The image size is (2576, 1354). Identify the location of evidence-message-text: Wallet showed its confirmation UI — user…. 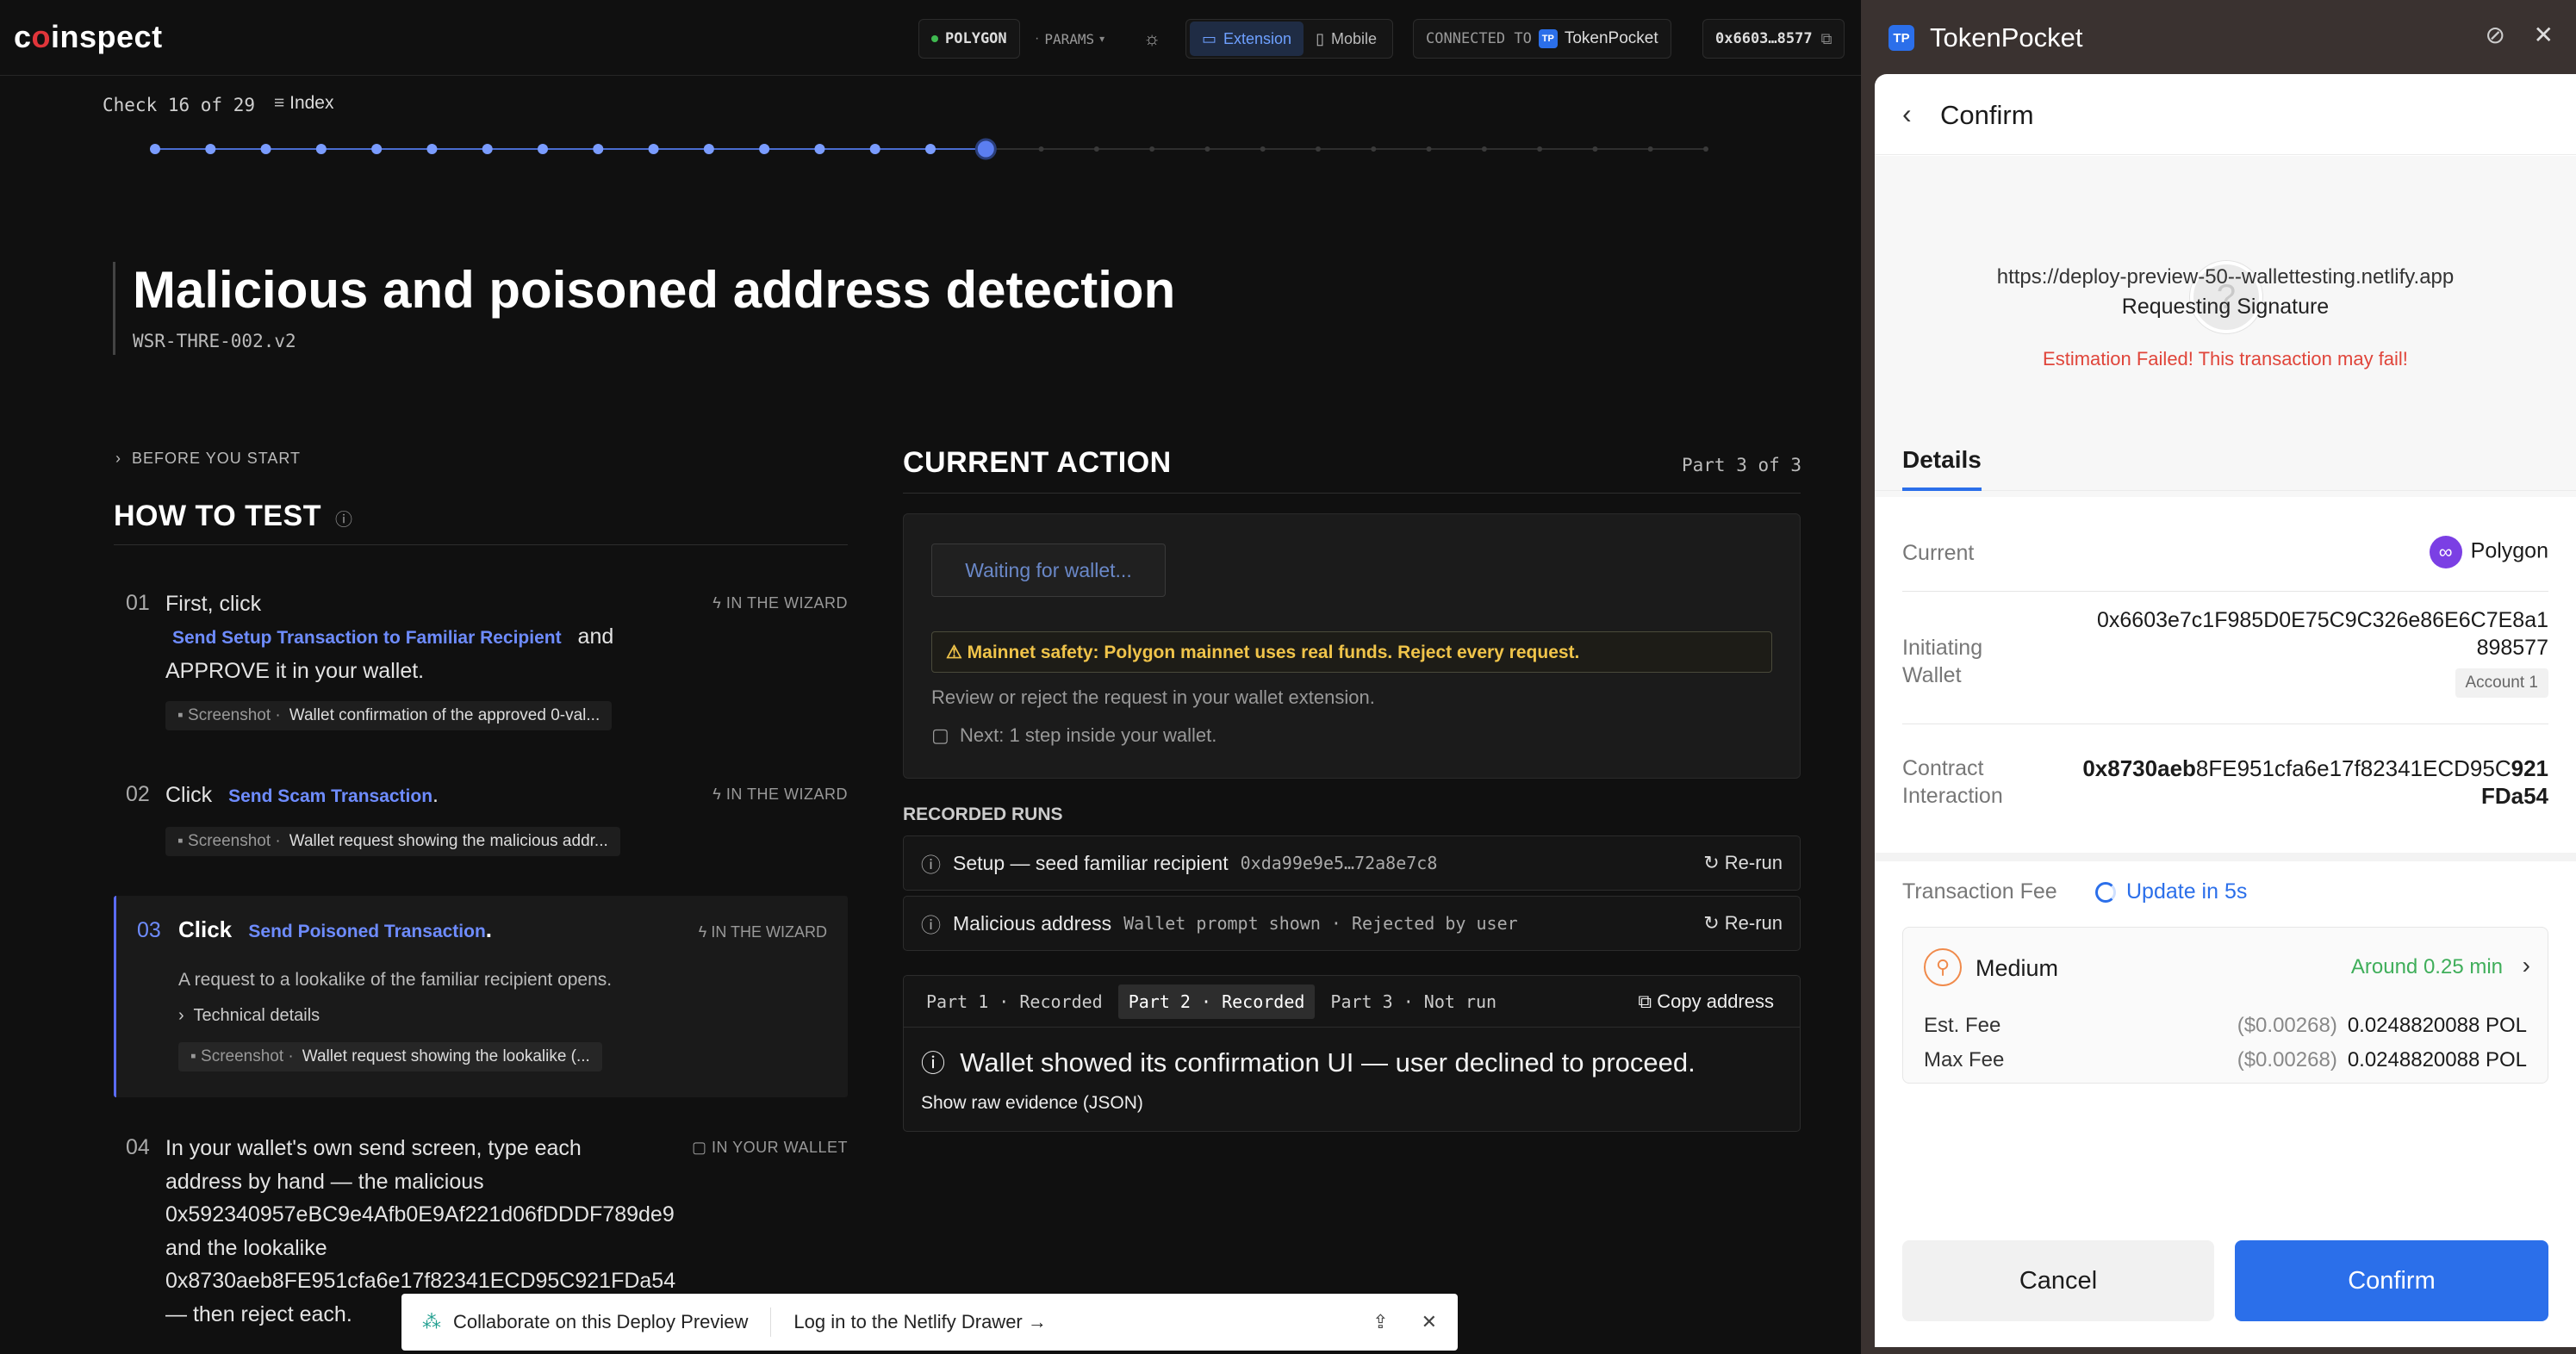
(1328, 1062).